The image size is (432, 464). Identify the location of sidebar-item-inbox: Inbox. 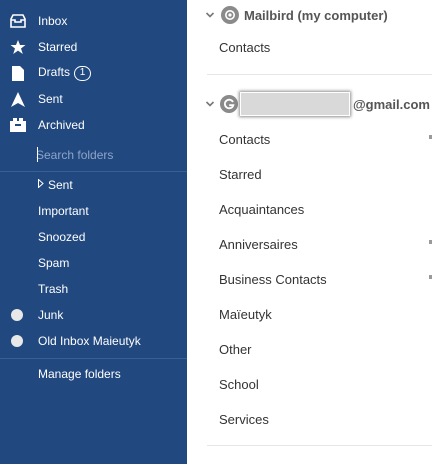
(93, 21).